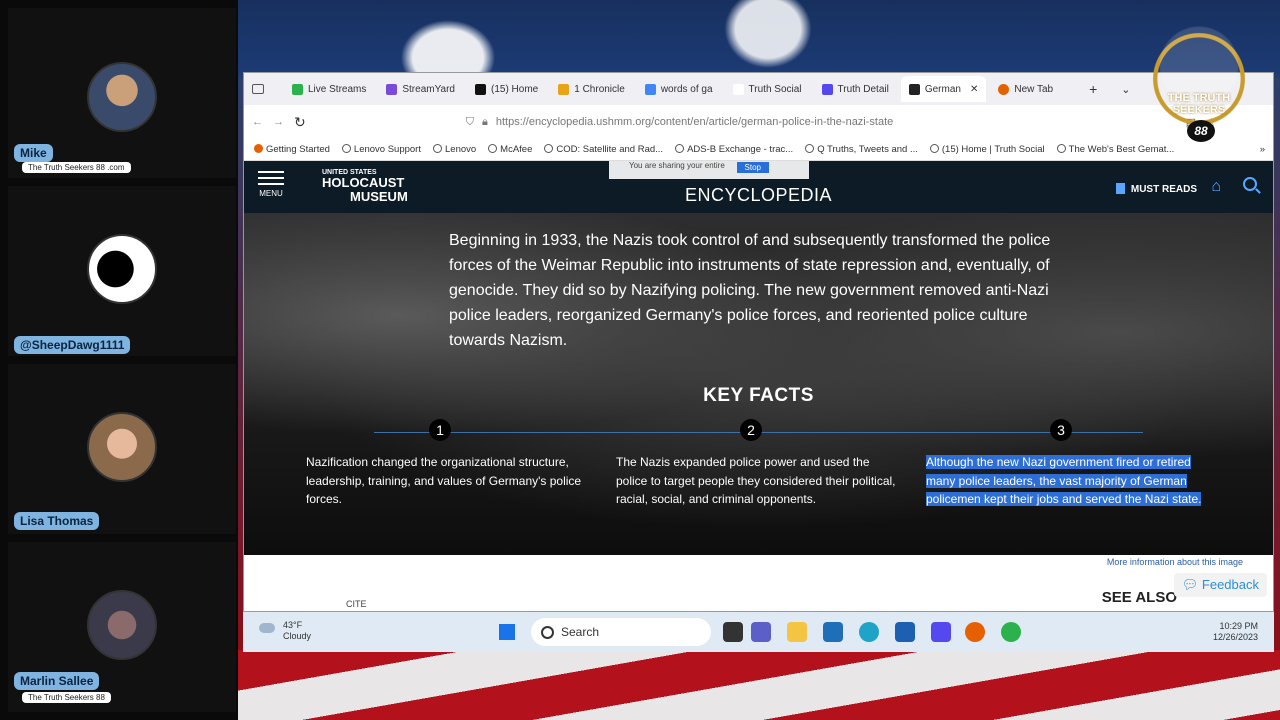 This screenshot has height=720, width=1280. What do you see at coordinates (686, 89) in the screenshot?
I see `tab-label: words of ga` at bounding box center [686, 89].